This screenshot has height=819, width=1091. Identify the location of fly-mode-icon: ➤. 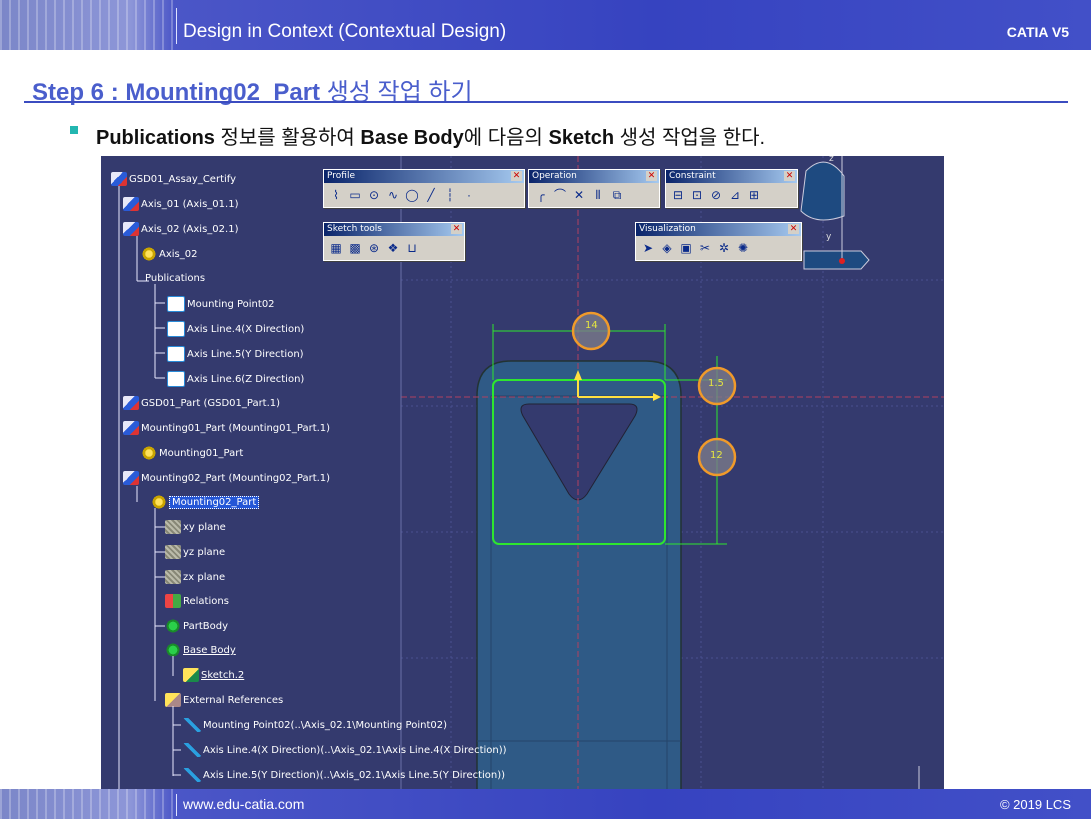
(648, 248).